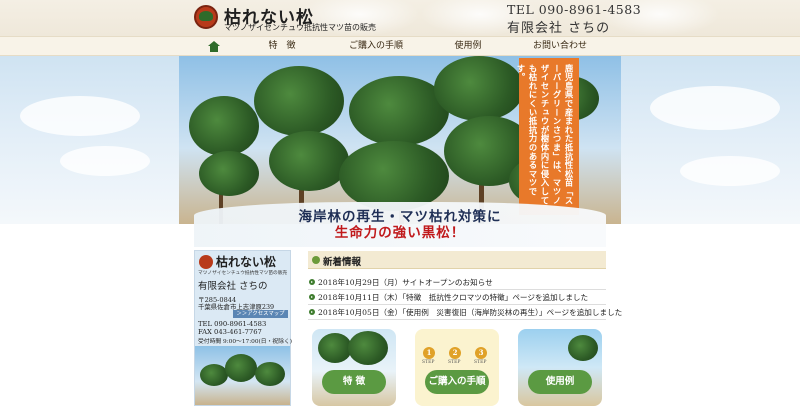 This screenshot has width=800, height=406. I want to click on step-1-icon: 1, so click(429, 353).